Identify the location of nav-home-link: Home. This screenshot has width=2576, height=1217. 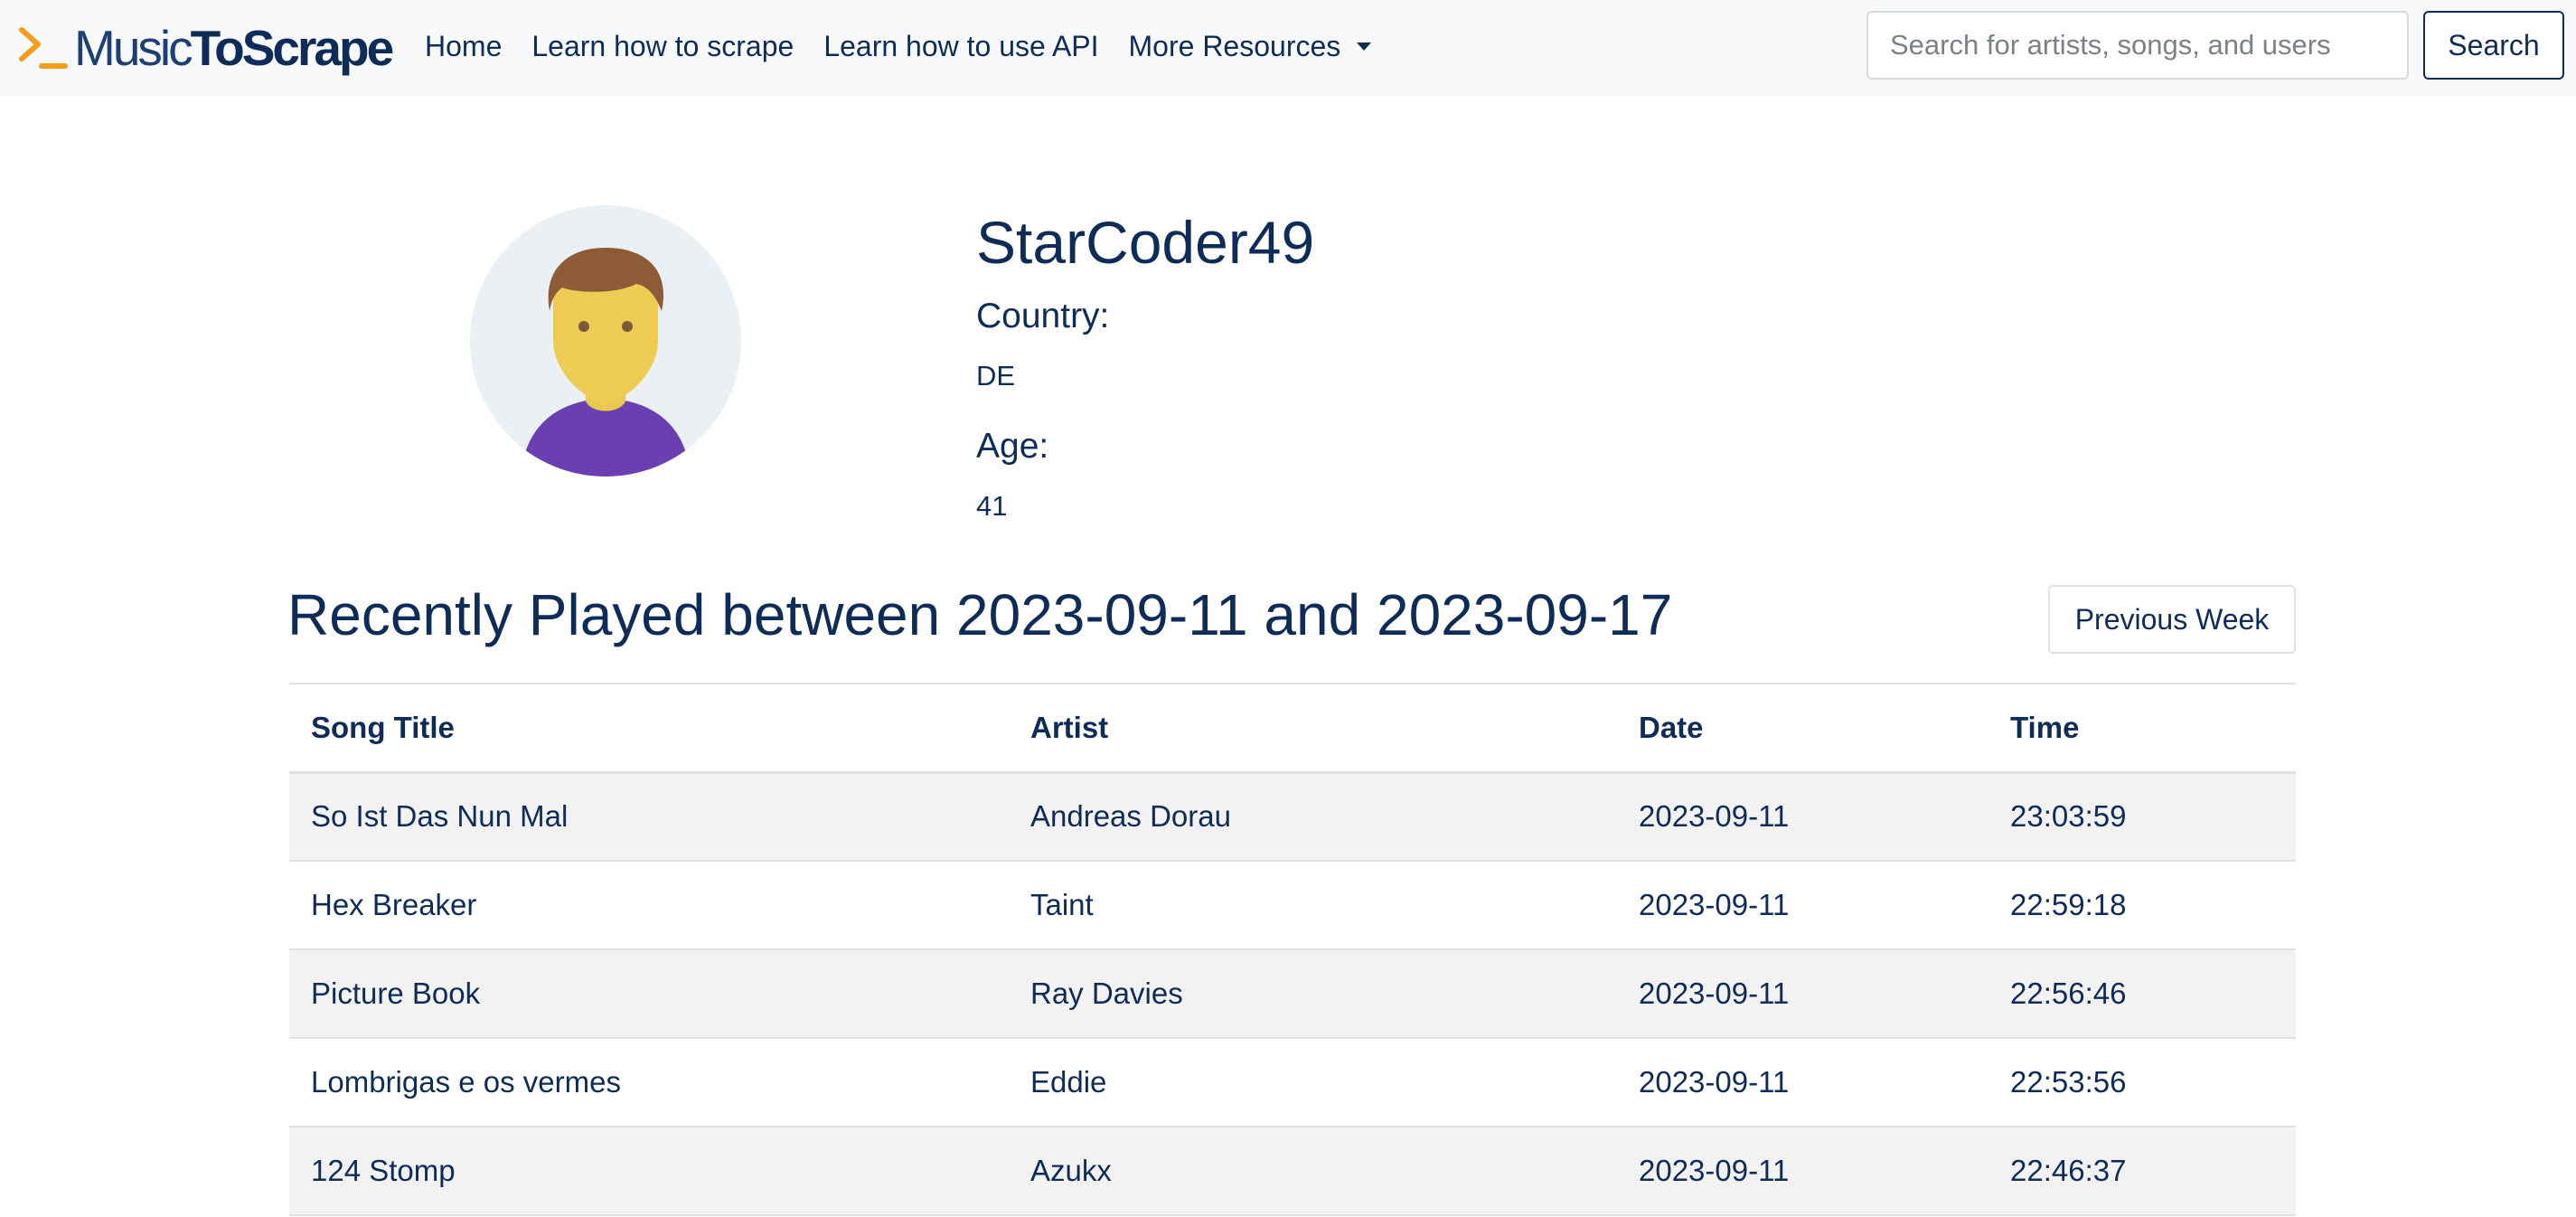
(463, 46).